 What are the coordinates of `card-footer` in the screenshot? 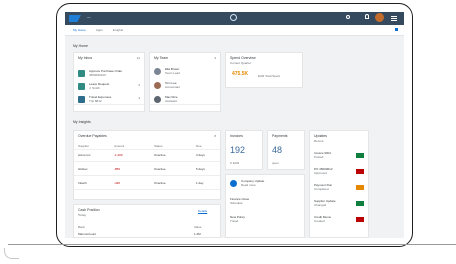 It's located at (109, 107).